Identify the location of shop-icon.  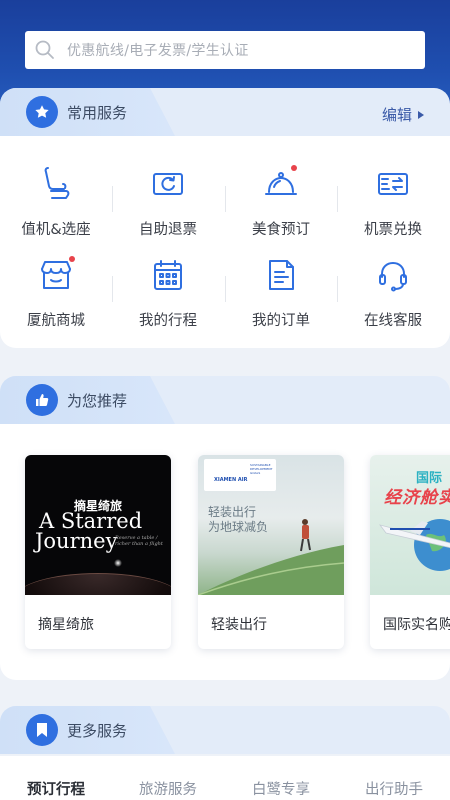
(56, 275).